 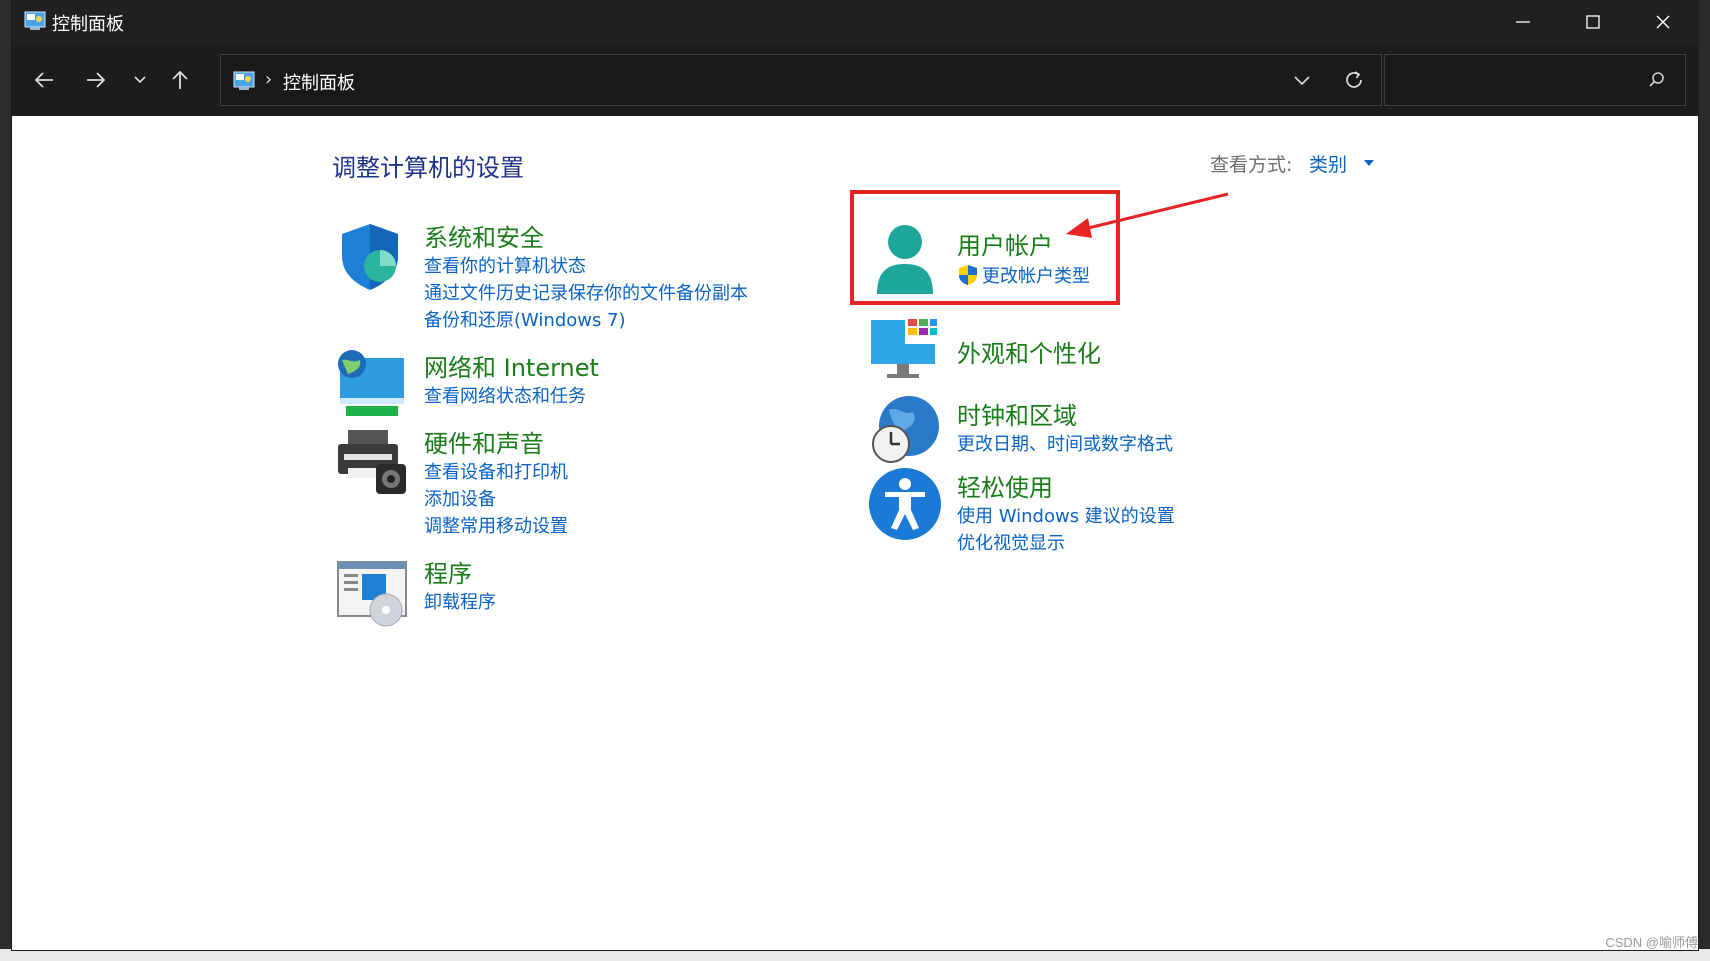 I want to click on background-window-edge-left, so click(x=6, y=480).